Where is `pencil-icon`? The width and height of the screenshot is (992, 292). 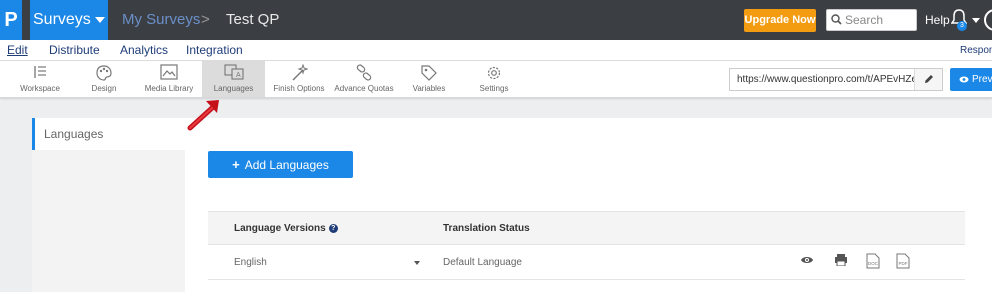
pencil-icon is located at coordinates (928, 79).